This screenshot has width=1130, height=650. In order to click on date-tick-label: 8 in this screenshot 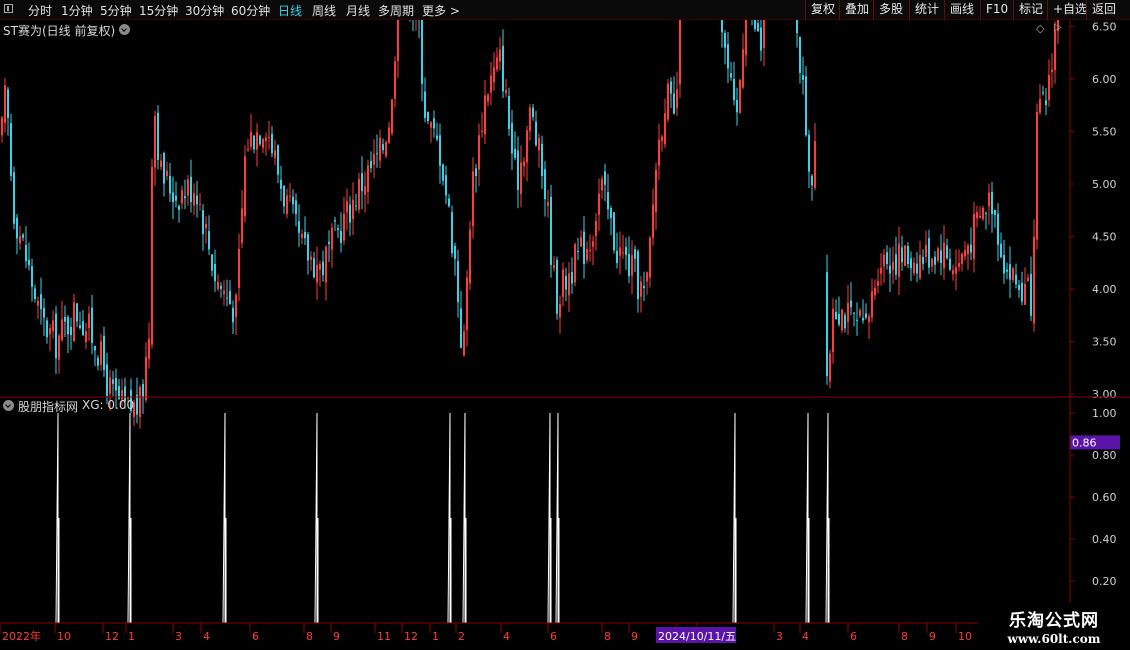, I will do `click(607, 636)`.